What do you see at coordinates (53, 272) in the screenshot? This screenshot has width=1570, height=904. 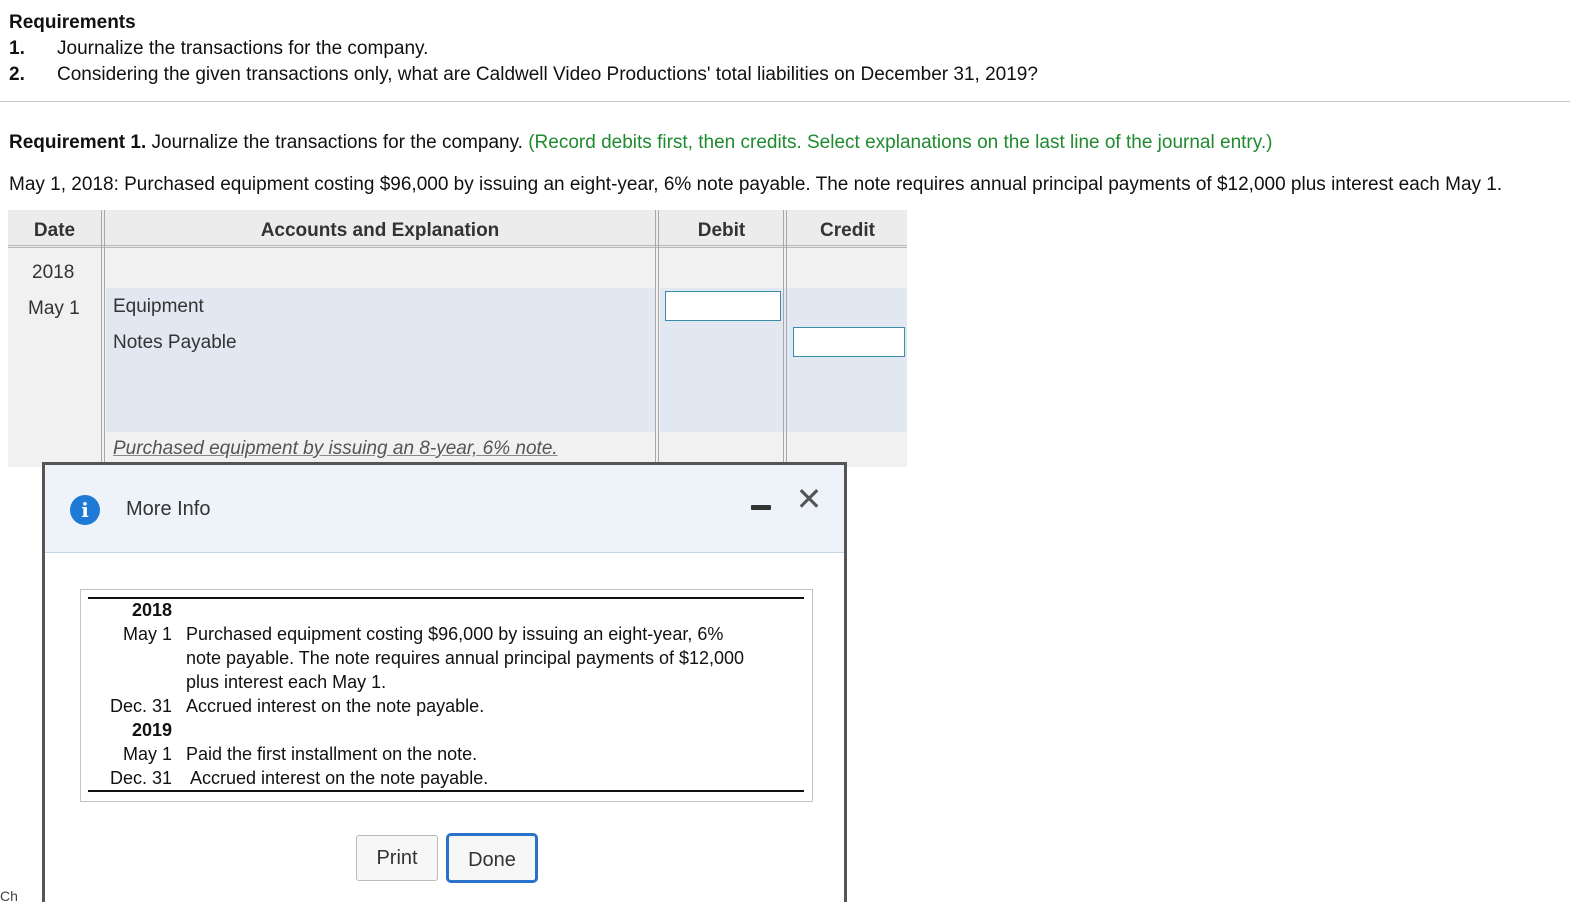 I see `entry-year: 2018` at bounding box center [53, 272].